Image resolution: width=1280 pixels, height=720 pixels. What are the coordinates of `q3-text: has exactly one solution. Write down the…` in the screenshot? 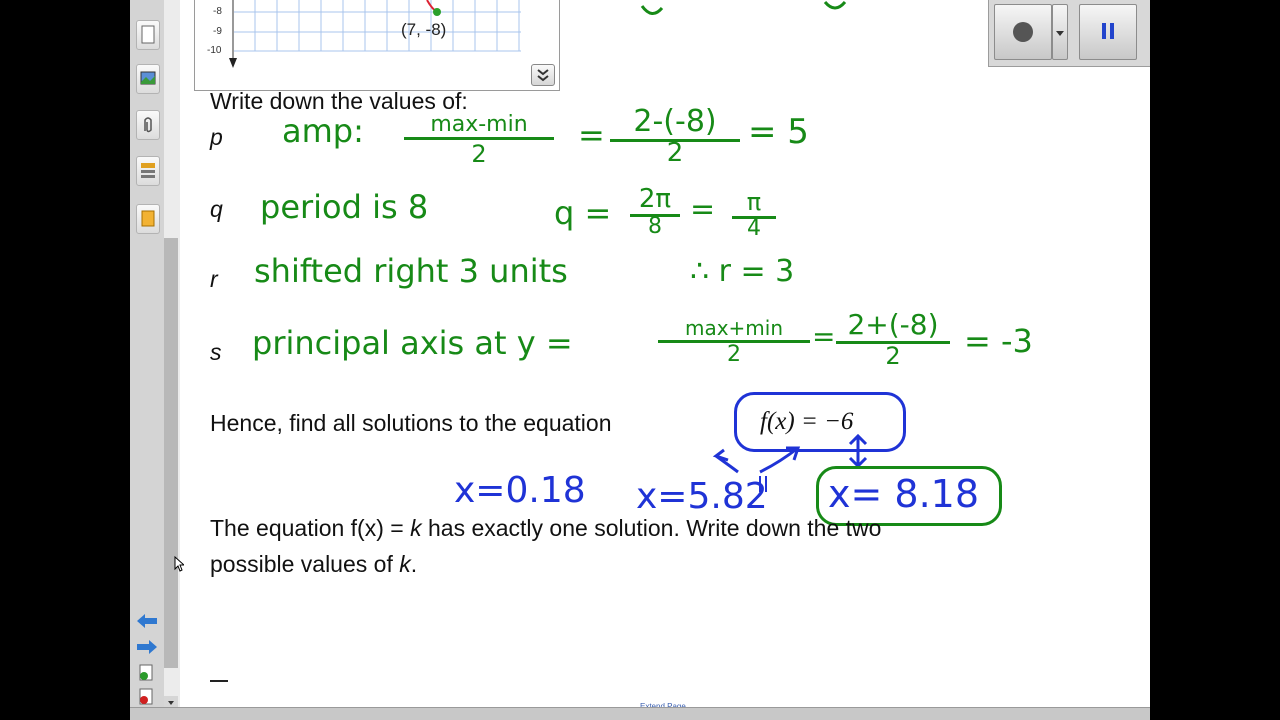 It's located at (651, 528).